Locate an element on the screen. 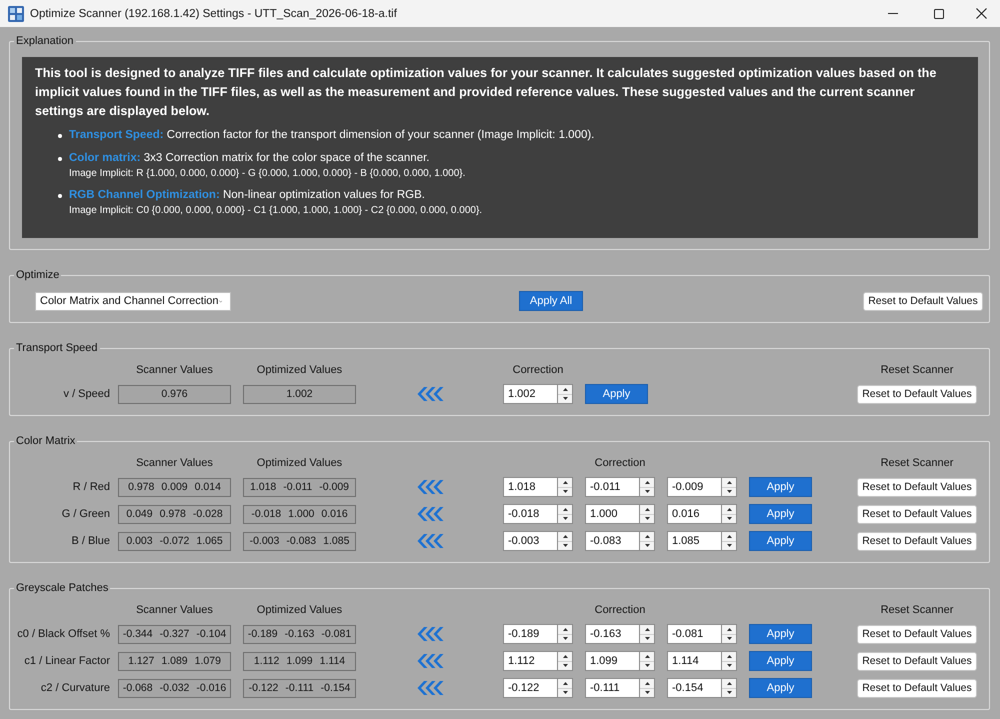 This screenshot has width=1000, height=719. row-label: v / Speed is located at coordinates (87, 394).